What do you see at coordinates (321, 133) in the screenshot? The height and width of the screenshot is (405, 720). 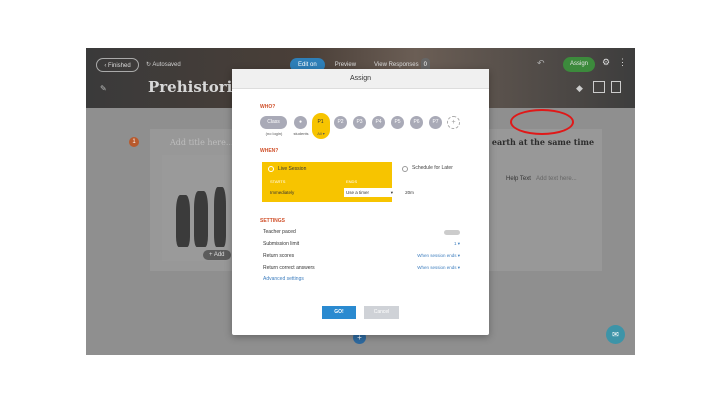 I see `group-p1-all: All ▾` at bounding box center [321, 133].